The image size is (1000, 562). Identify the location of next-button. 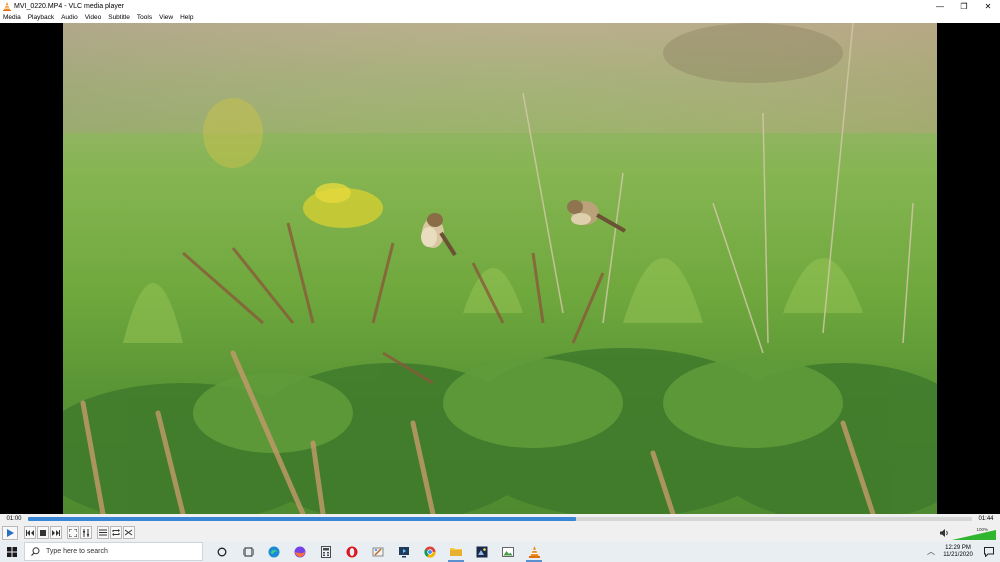
(56, 532).